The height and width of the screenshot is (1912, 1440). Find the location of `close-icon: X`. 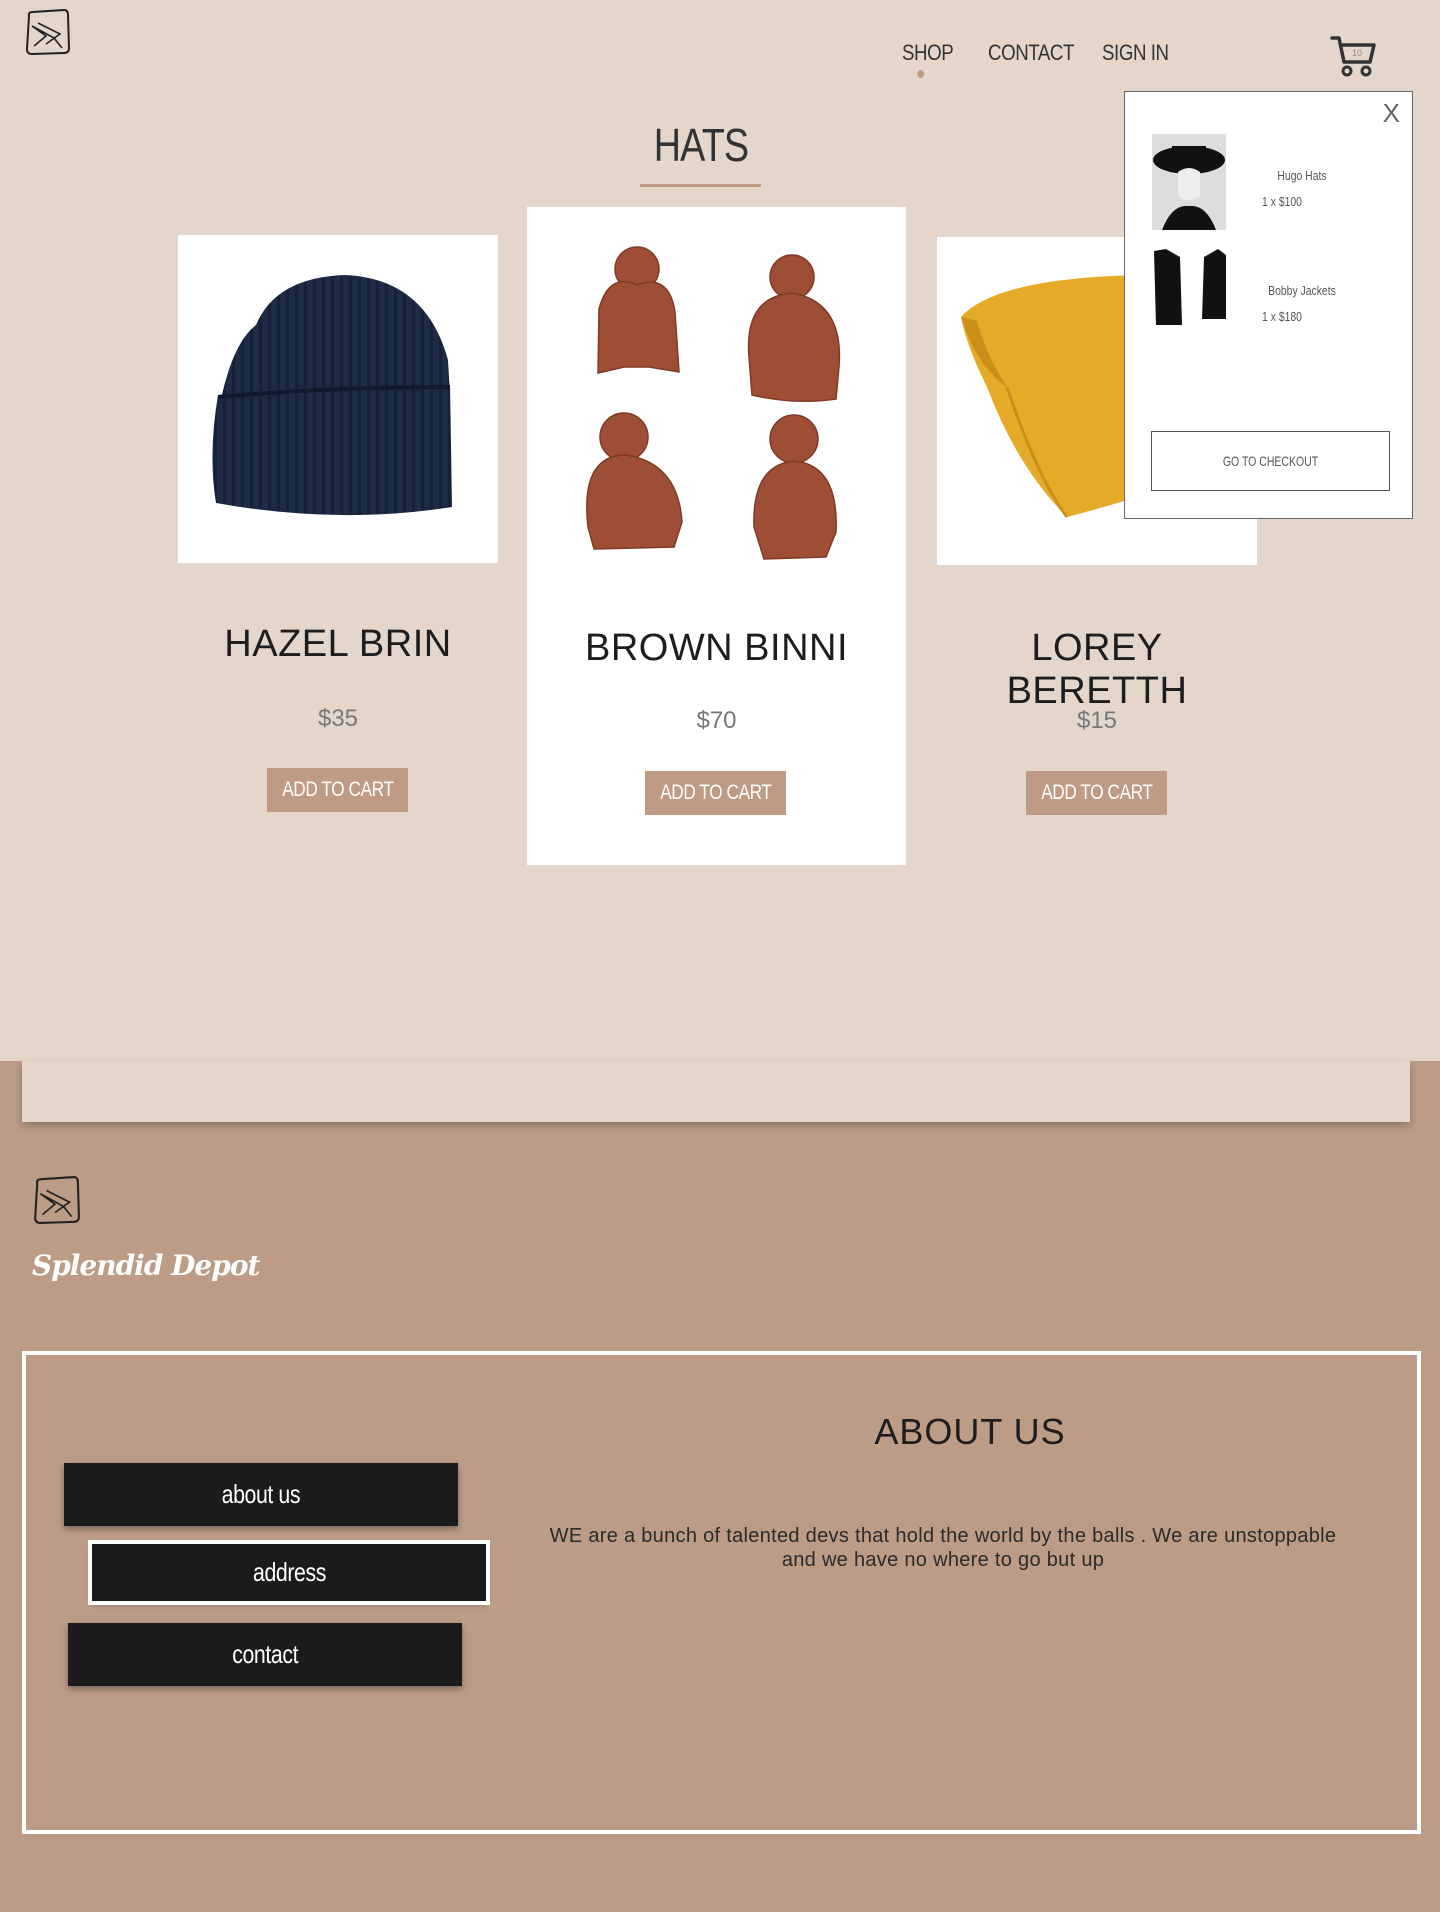

close-icon: X is located at coordinates (1391, 113).